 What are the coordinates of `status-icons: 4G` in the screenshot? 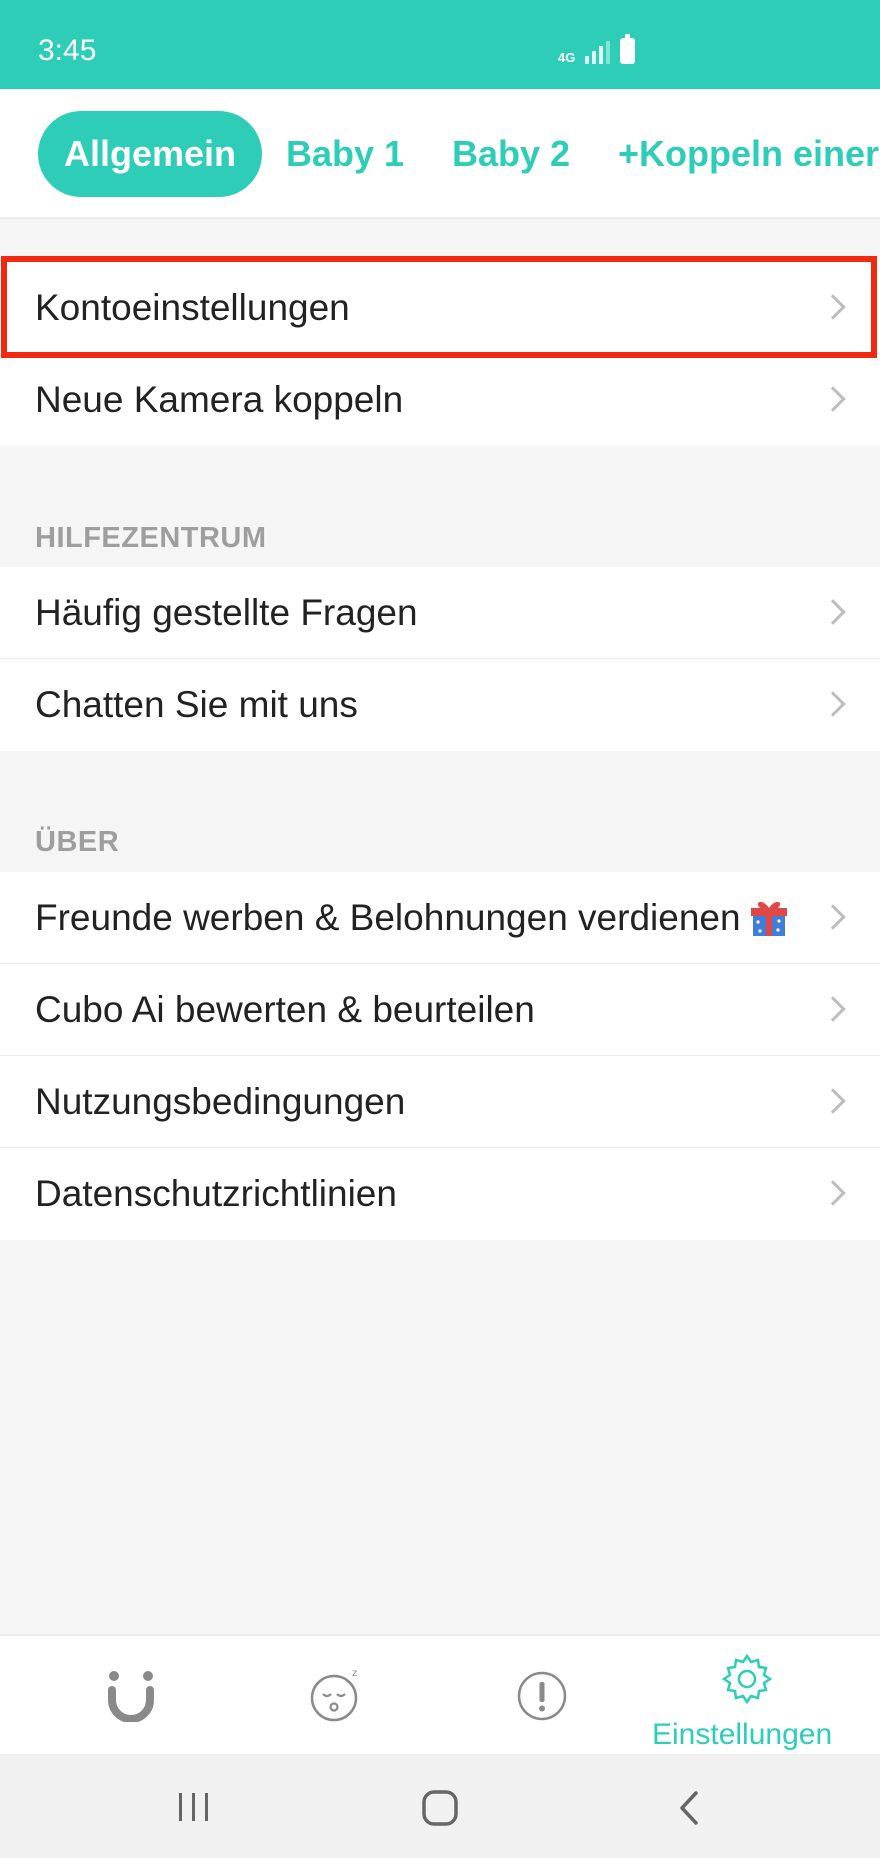 It's located at (597, 49).